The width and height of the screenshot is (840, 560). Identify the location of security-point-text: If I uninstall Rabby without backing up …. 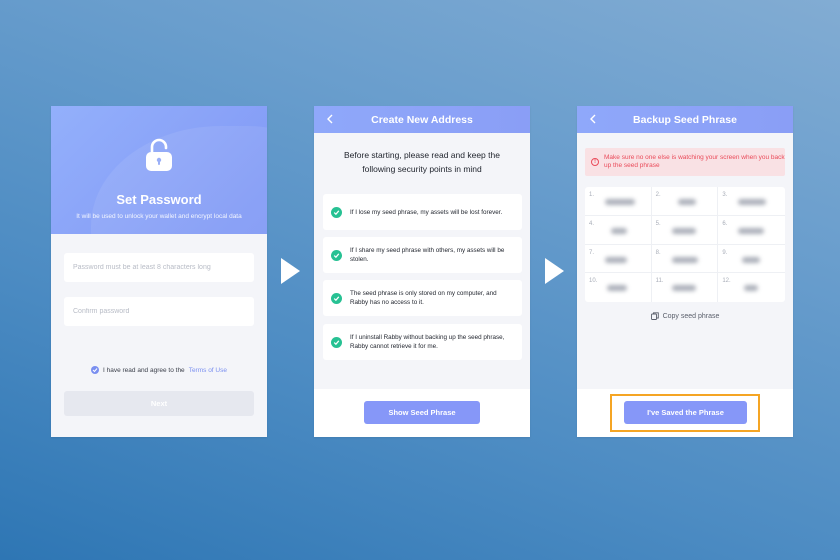
(427, 342).